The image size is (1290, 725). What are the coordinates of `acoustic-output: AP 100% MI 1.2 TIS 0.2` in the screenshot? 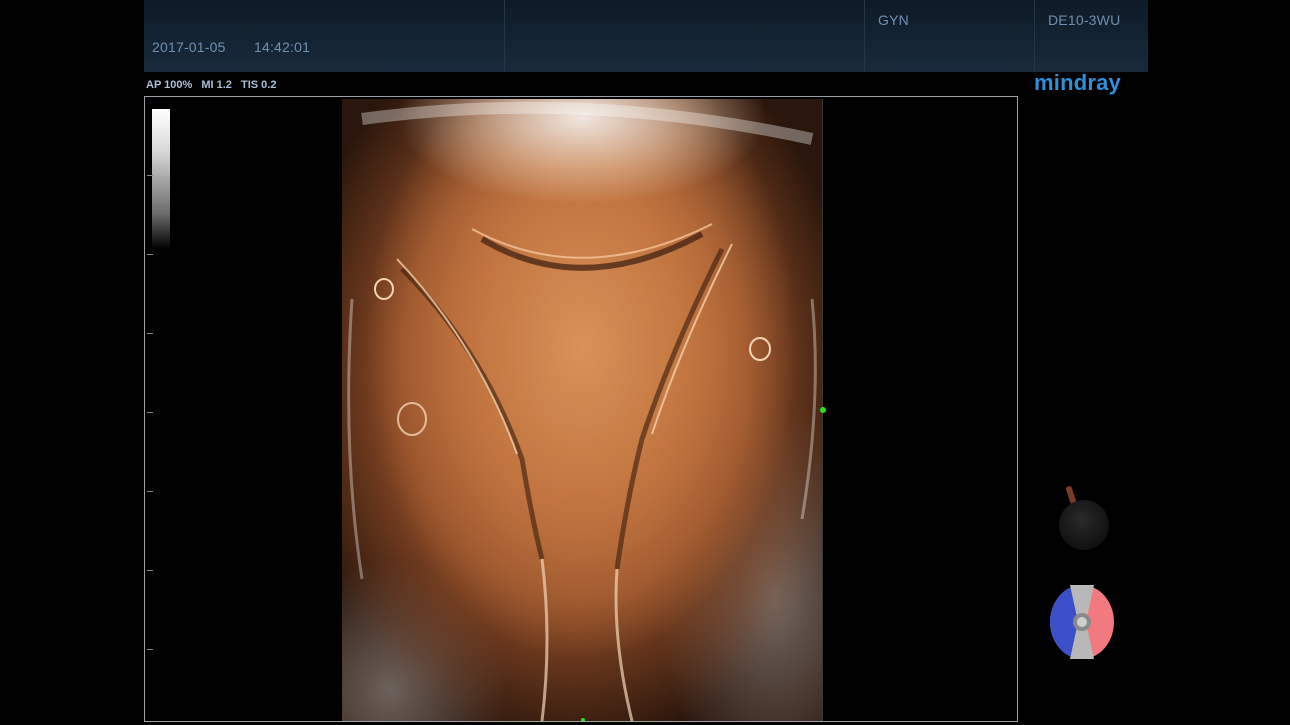 It's located at (214, 85).